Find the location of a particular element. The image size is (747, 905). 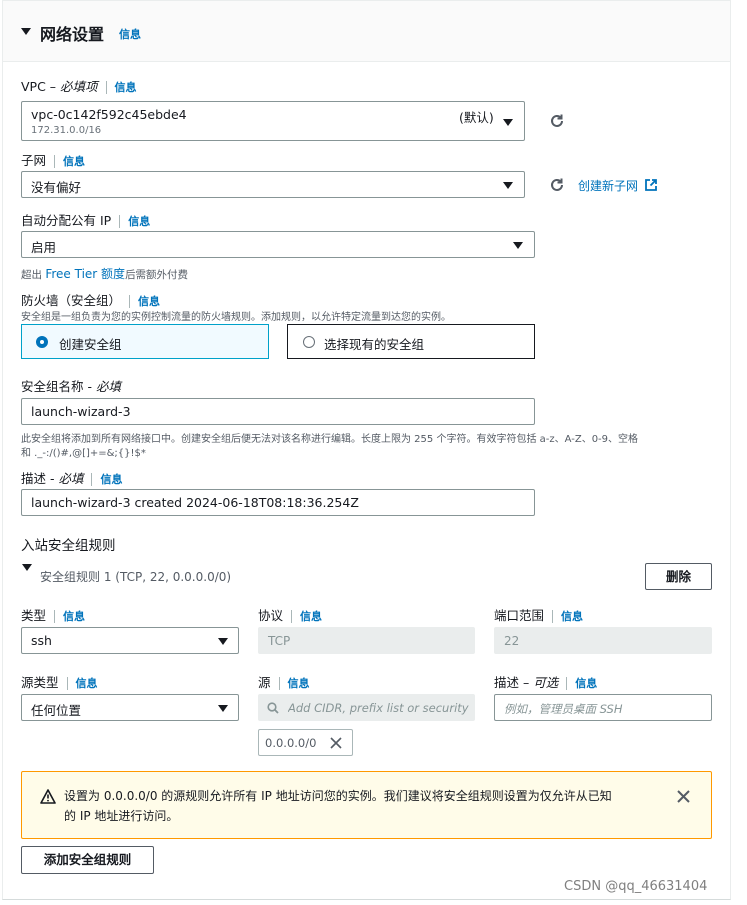

port-label: 端口范围 信息 is located at coordinates (539, 615).